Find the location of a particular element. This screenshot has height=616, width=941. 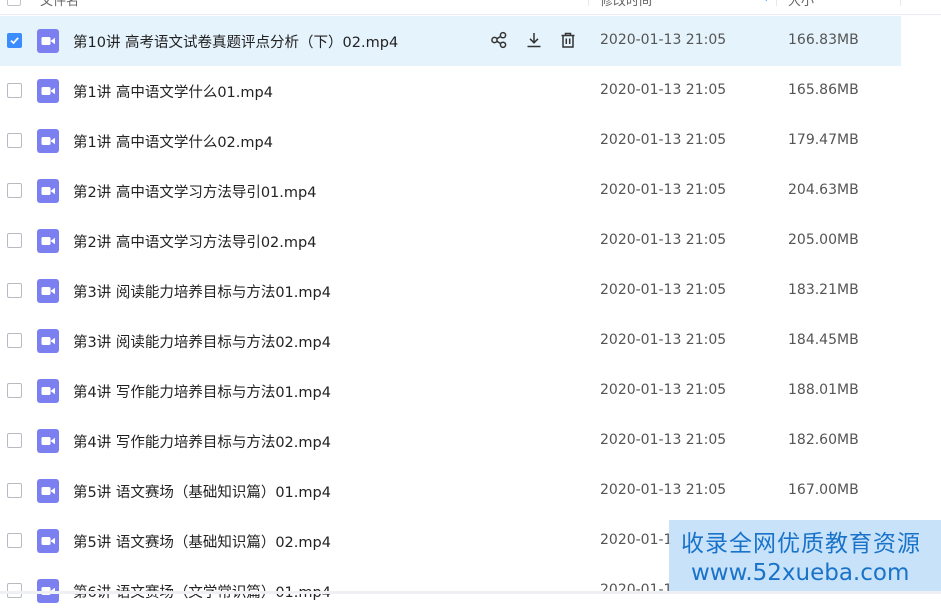

file-size: 165.86MB is located at coordinates (823, 90).